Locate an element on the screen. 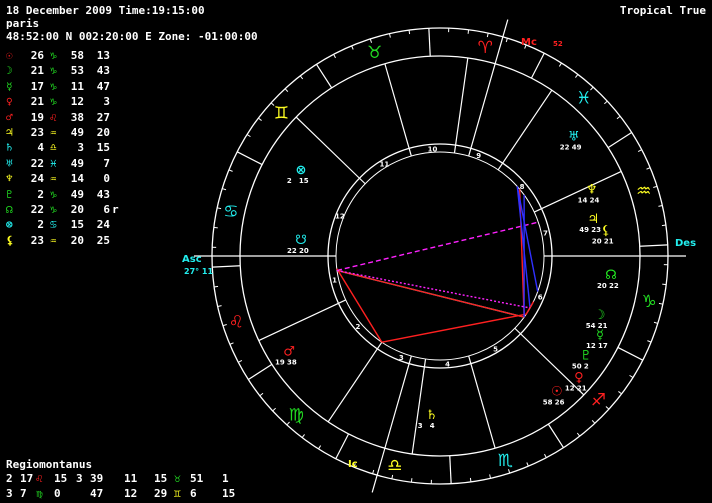 This screenshot has height=503, width=712. house-number: 3 is located at coordinates (401, 358).